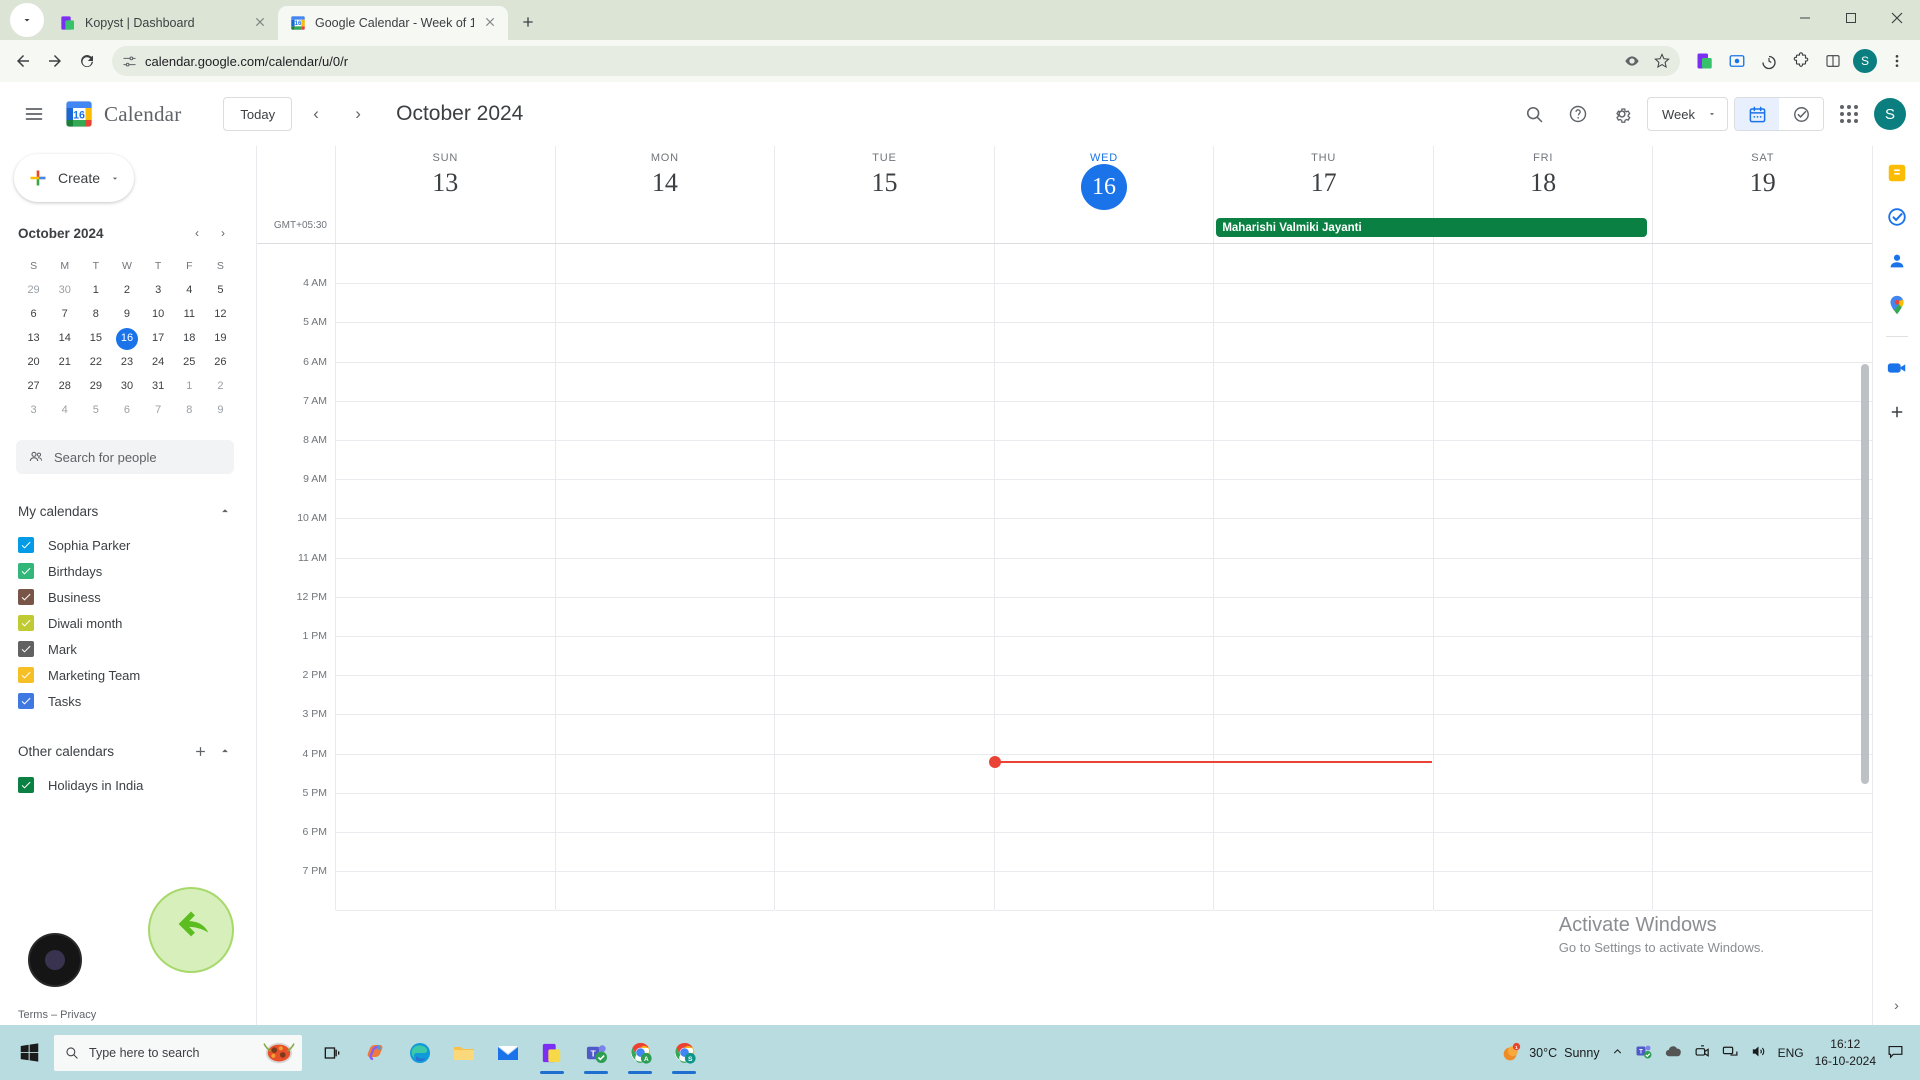 This screenshot has height=1080, width=1920. I want to click on mail-icon, so click(508, 1053).